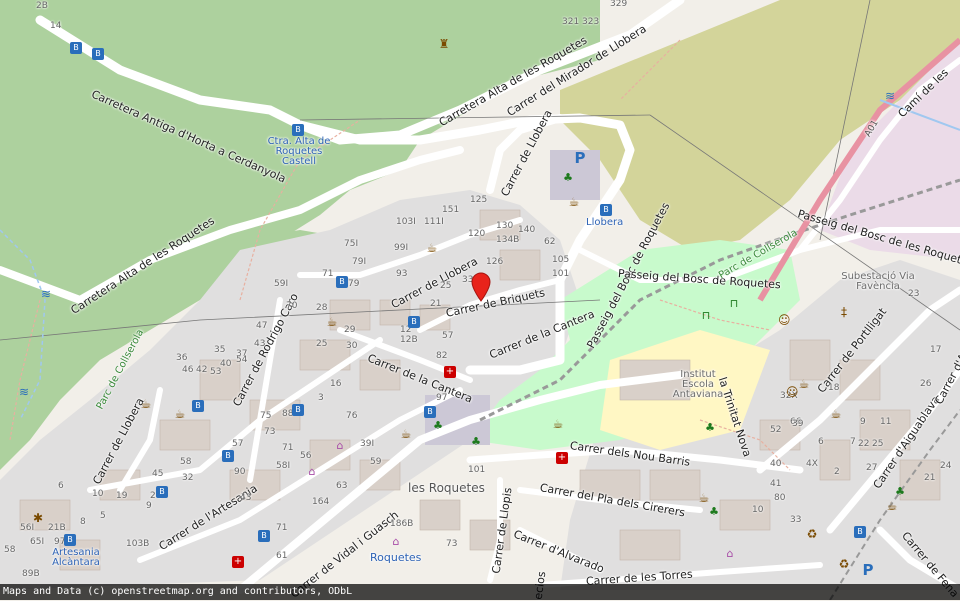 This screenshot has width=960, height=601. What do you see at coordinates (31, 574) in the screenshot?
I see `house-number: 89B` at bounding box center [31, 574].